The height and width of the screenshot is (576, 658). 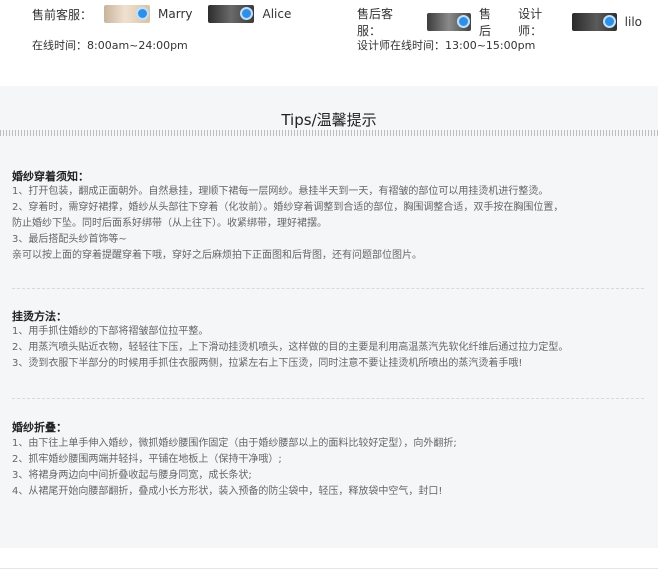 What do you see at coordinates (50, 176) in the screenshot?
I see `section-title: 婚纱穿着须知：` at bounding box center [50, 176].